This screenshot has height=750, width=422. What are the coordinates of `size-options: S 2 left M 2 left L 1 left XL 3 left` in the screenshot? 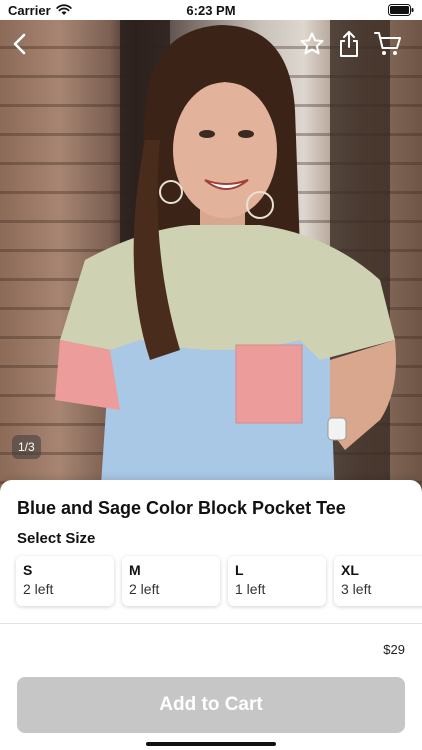 It's located at (219, 581).